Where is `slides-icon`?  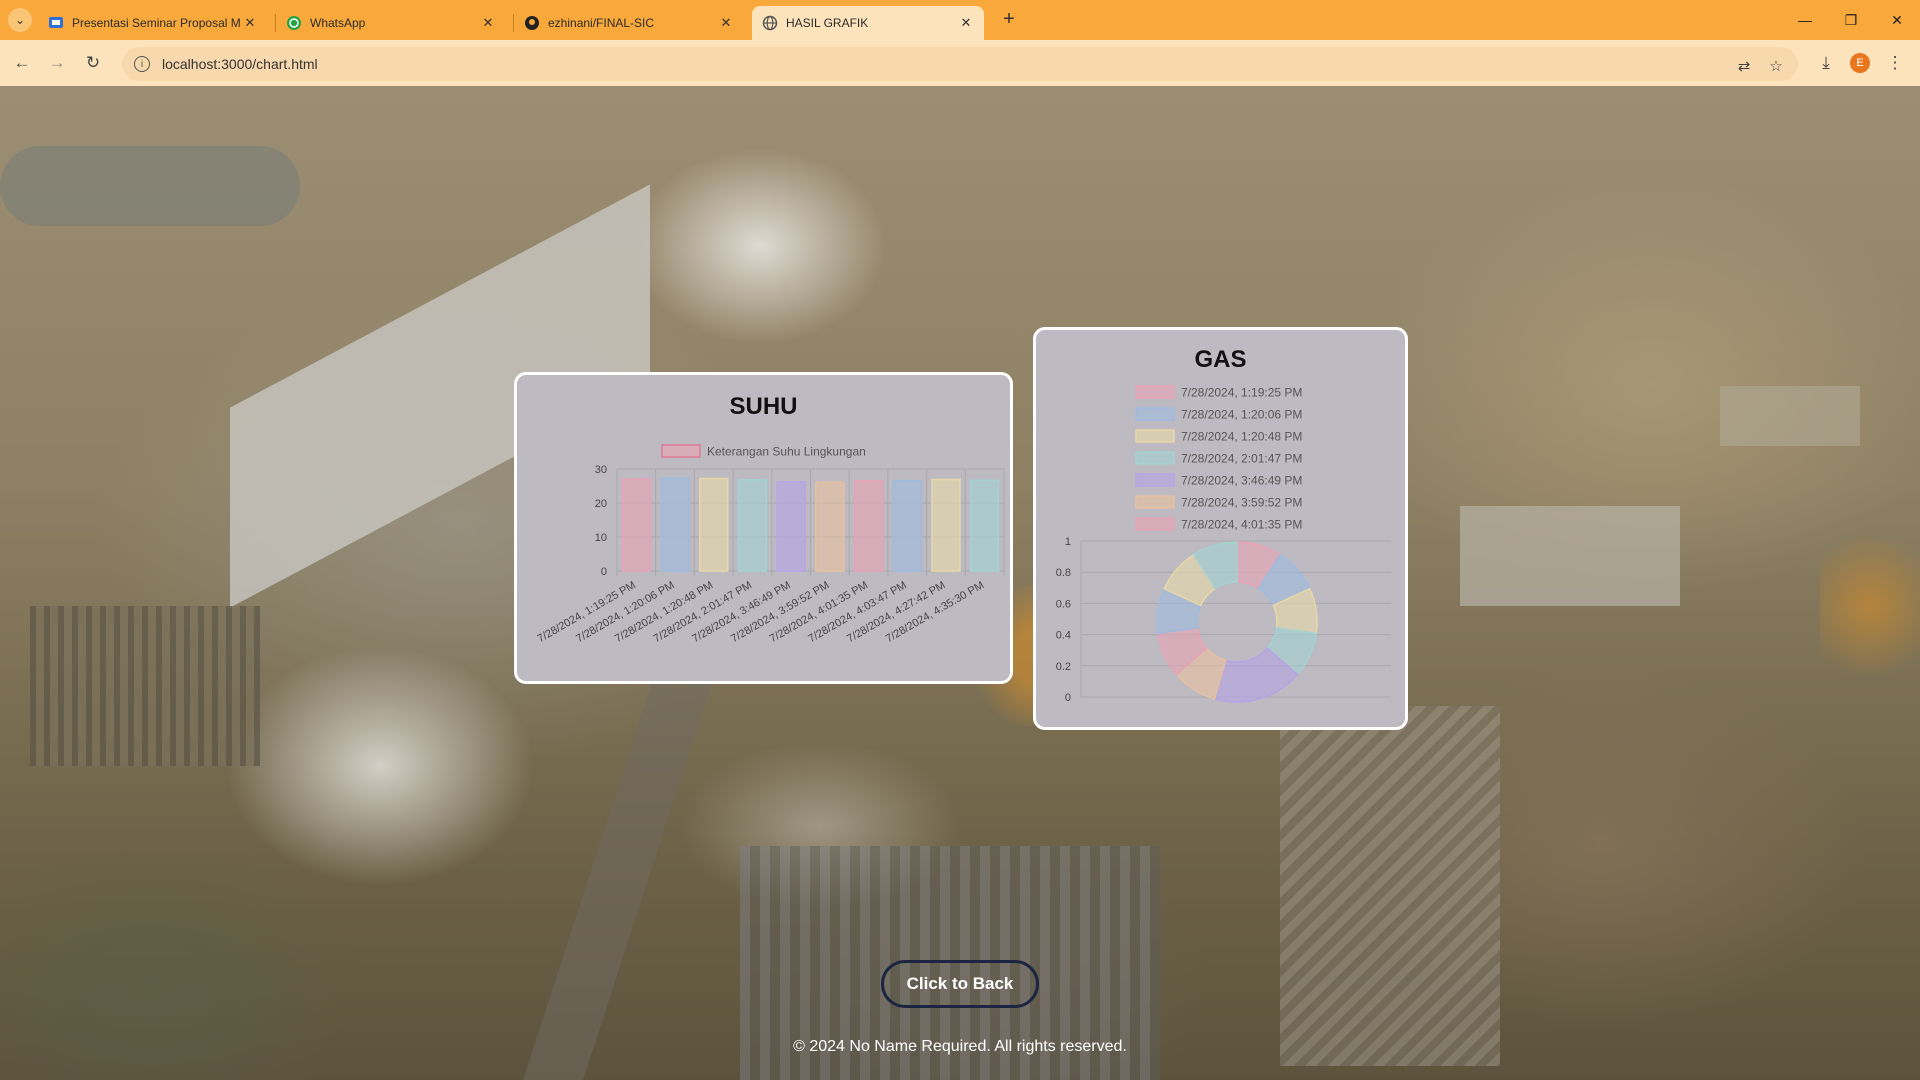
slides-icon is located at coordinates (56, 23).